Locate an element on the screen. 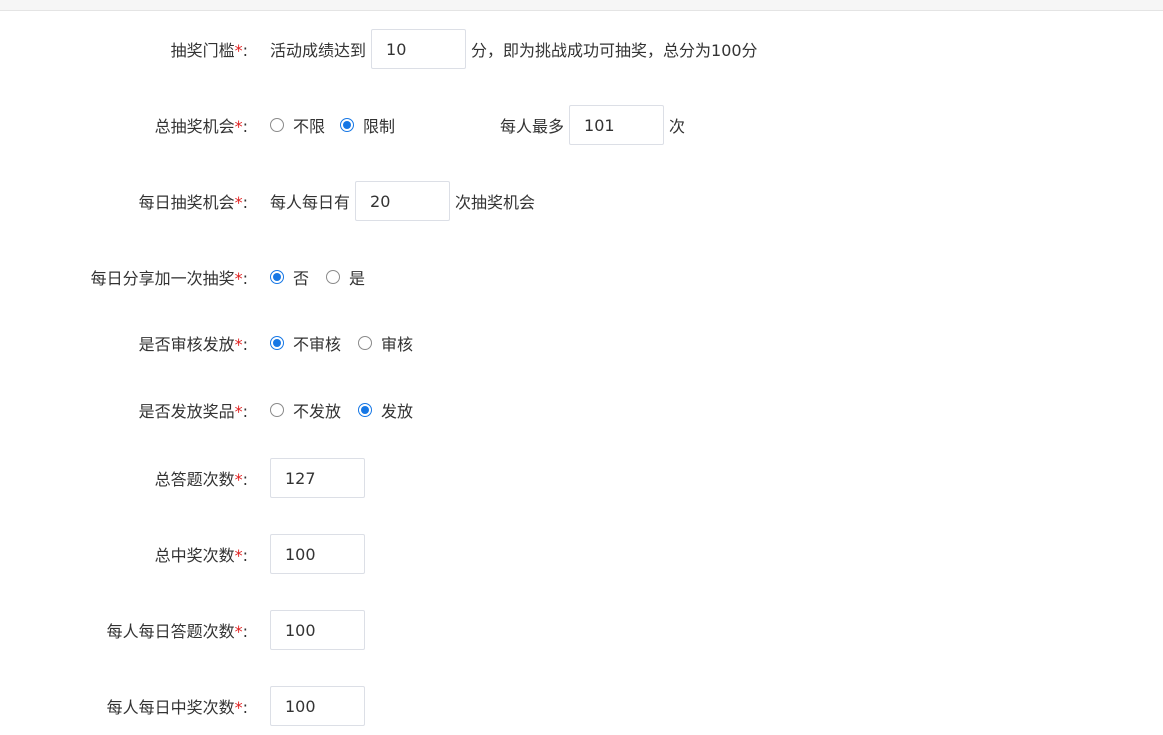  review-control: 不审核 审核 is located at coordinates (341, 343).